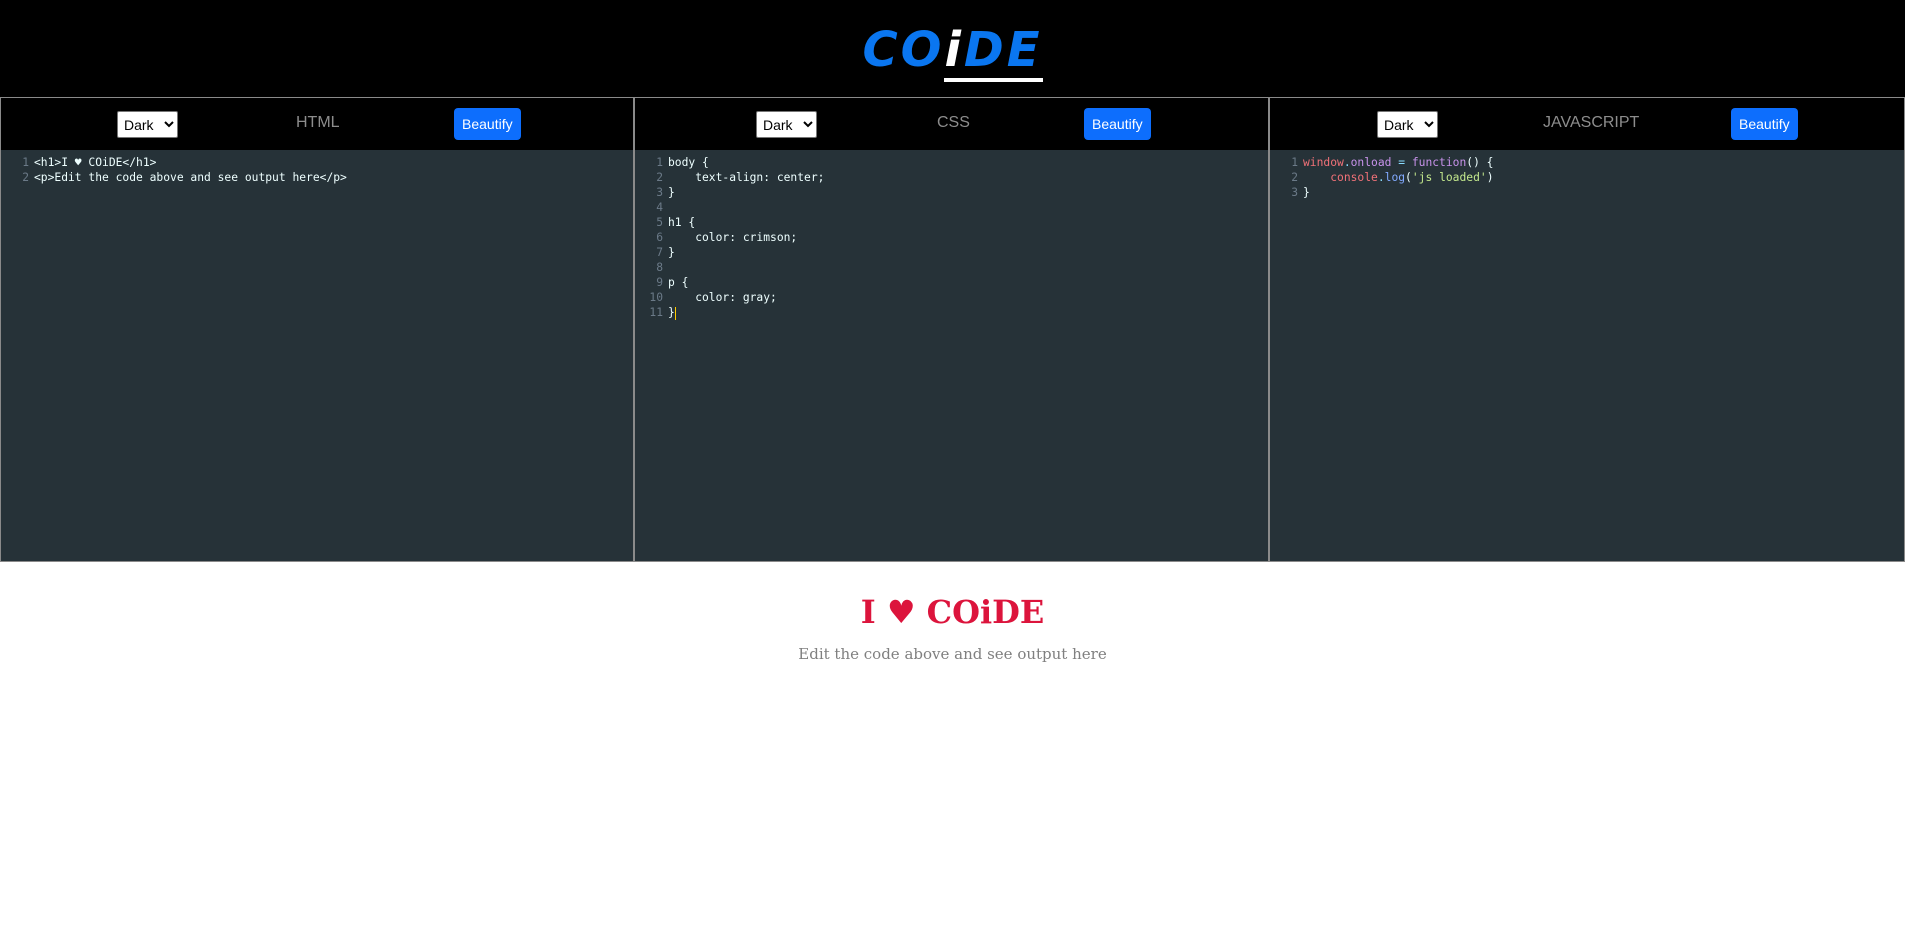  Describe the element at coordinates (1764, 124) in the screenshot. I see `js-beautify-button: Beautify` at that location.